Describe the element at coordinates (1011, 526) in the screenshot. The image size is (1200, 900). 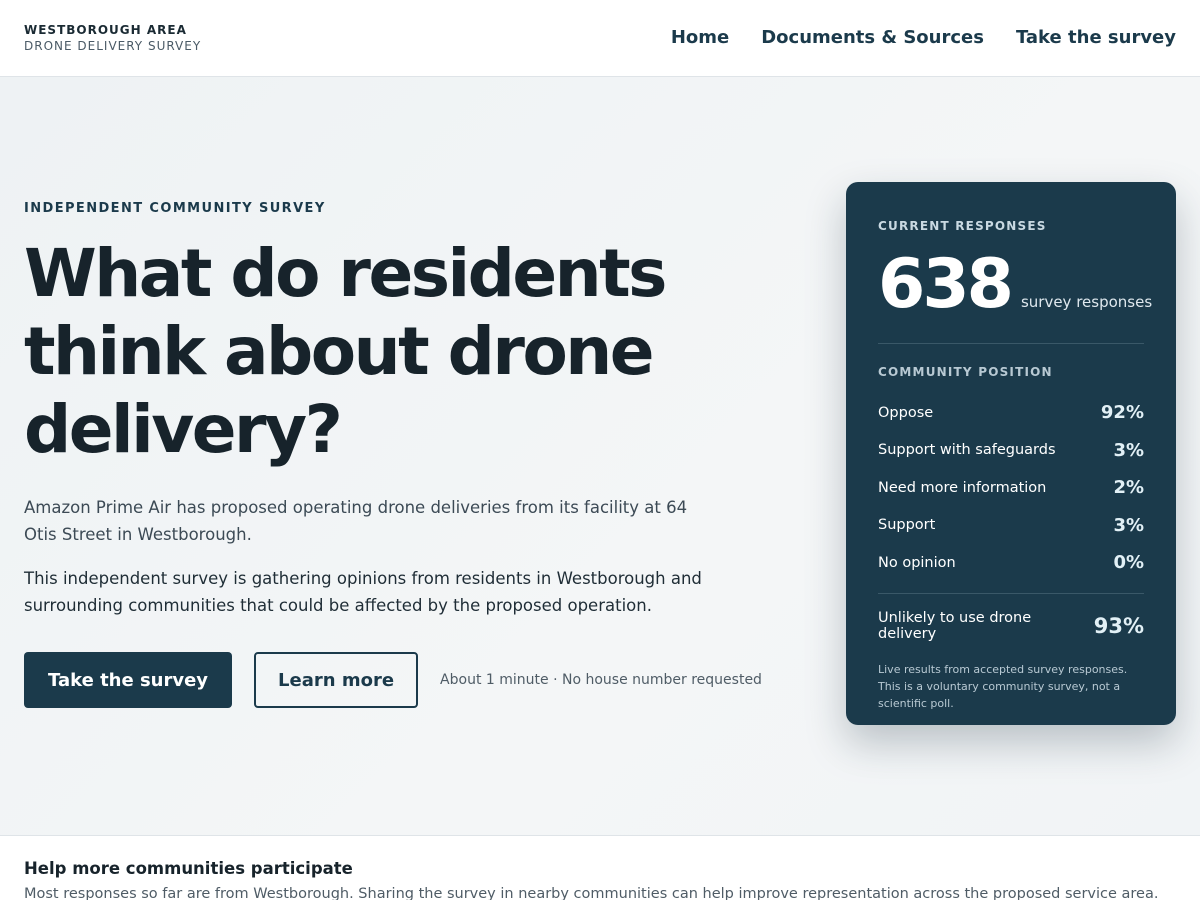
I see `position-row-support: Support 3%` at that location.